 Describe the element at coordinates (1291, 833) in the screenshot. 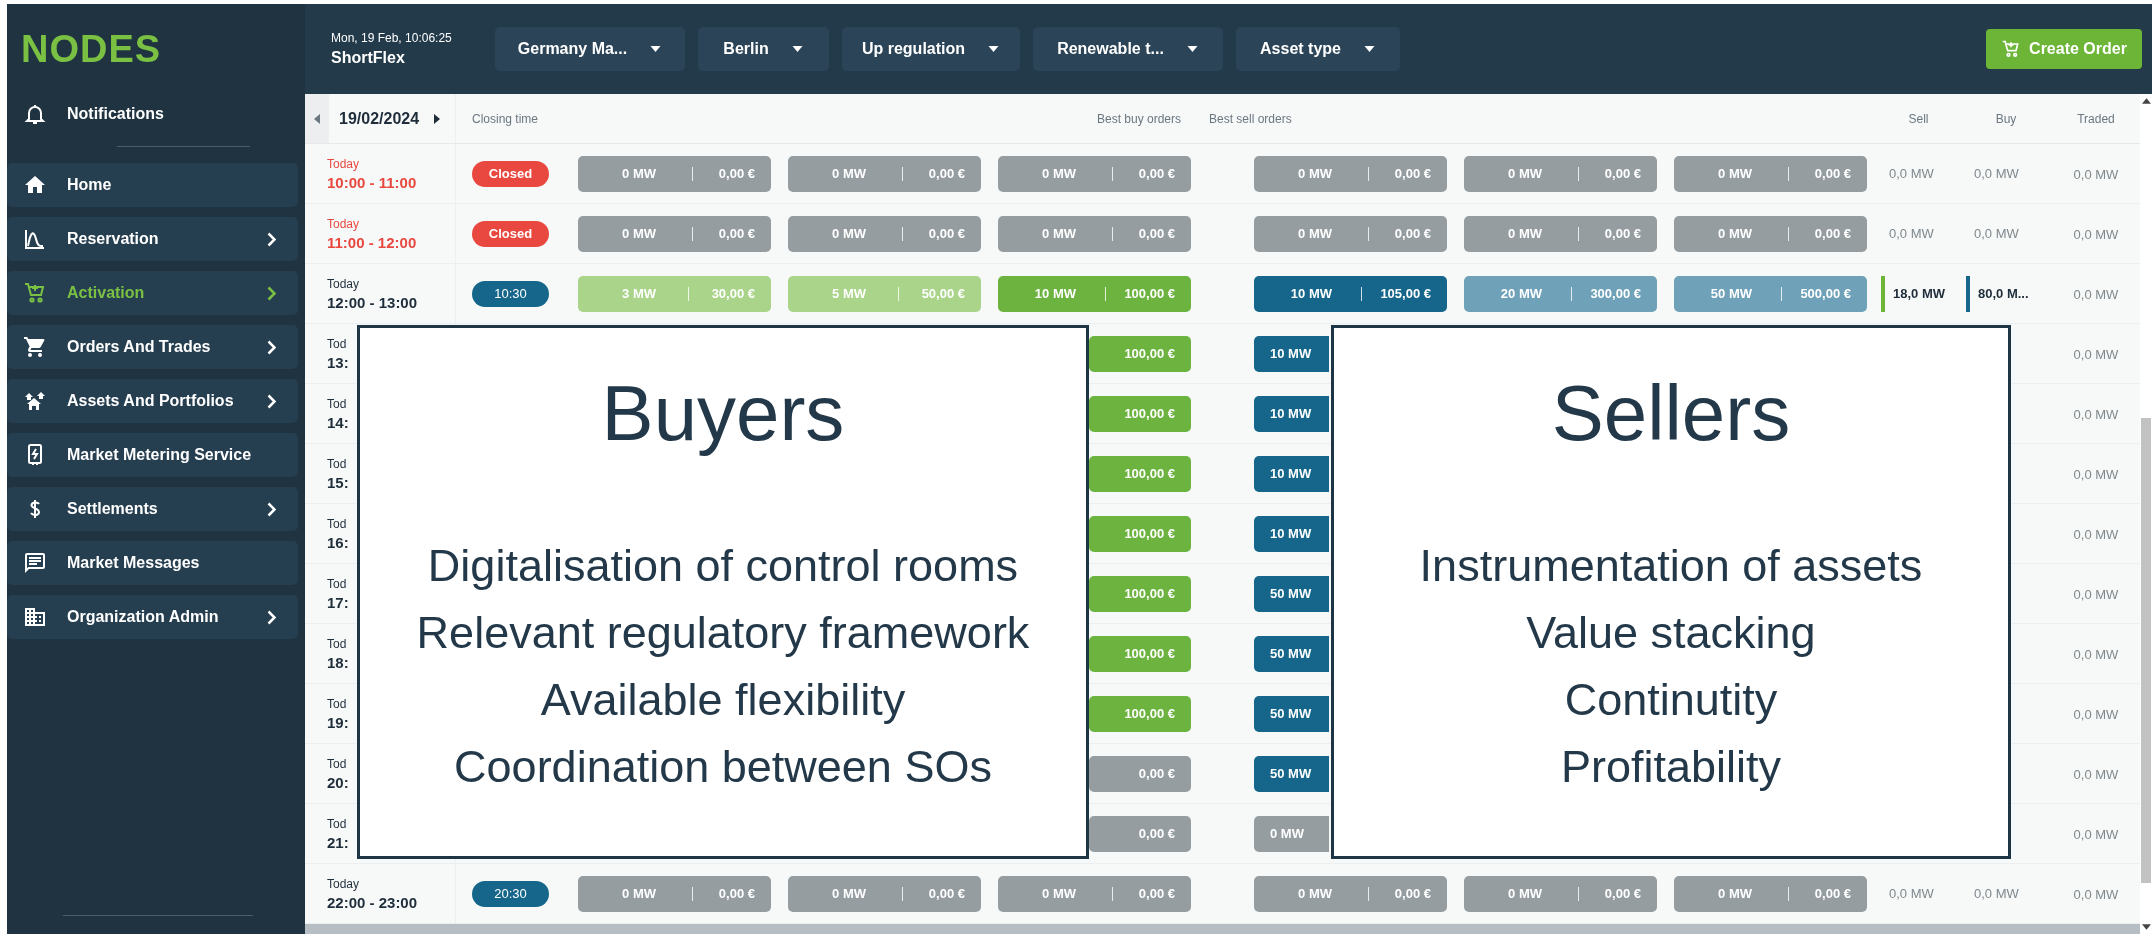

I see `sell-order-pill: 0 MW` at that location.